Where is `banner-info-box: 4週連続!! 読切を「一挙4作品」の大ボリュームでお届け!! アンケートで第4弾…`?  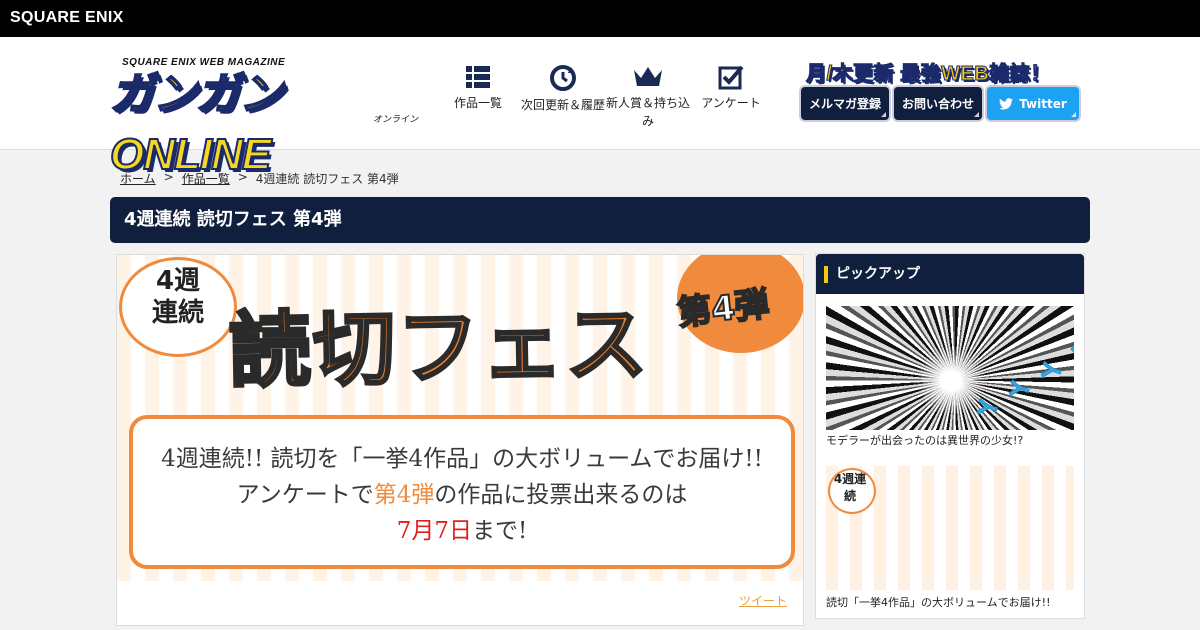
banner-info-box: 4週連続!! 読切を「一挙4作品」の大ボリュームでお届け!! アンケートで第4弾… is located at coordinates (462, 492).